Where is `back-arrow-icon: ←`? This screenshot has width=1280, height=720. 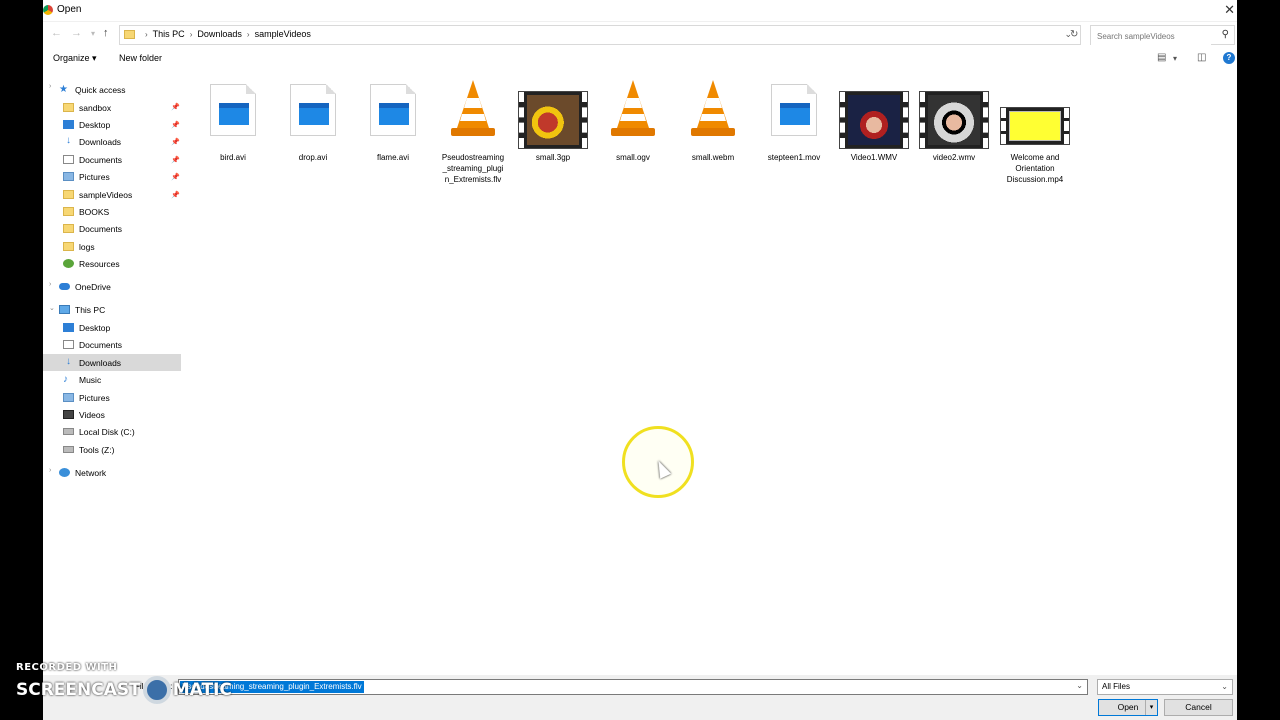 back-arrow-icon: ← is located at coordinates (56, 33).